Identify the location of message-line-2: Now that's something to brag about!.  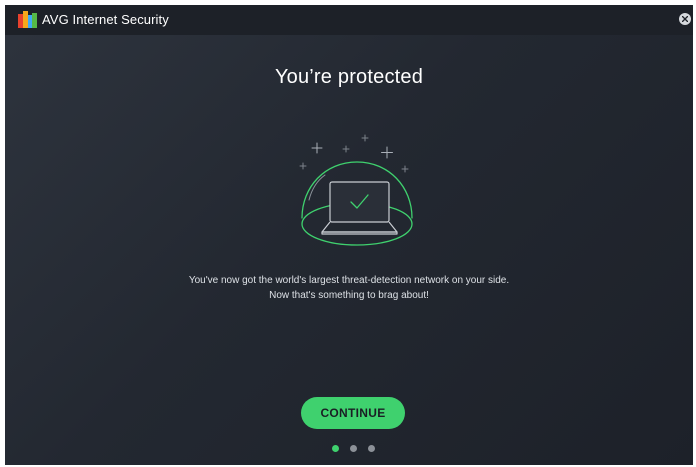
(349, 295).